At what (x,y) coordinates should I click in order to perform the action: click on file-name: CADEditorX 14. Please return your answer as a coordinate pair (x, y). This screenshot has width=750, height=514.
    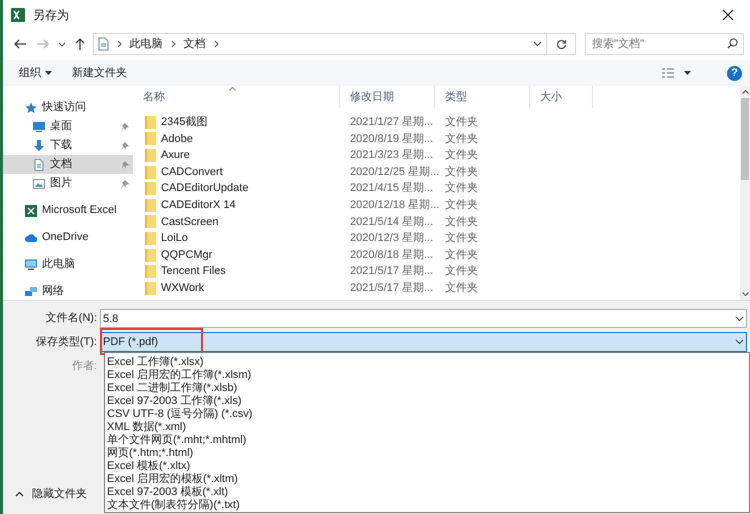
    Looking at the image, I should click on (198, 205).